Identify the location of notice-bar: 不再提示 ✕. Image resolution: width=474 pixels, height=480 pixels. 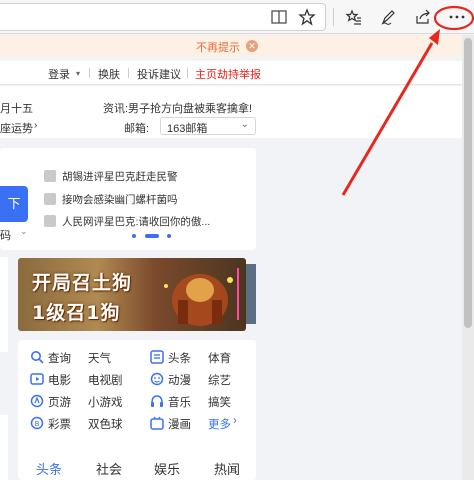
(231, 46).